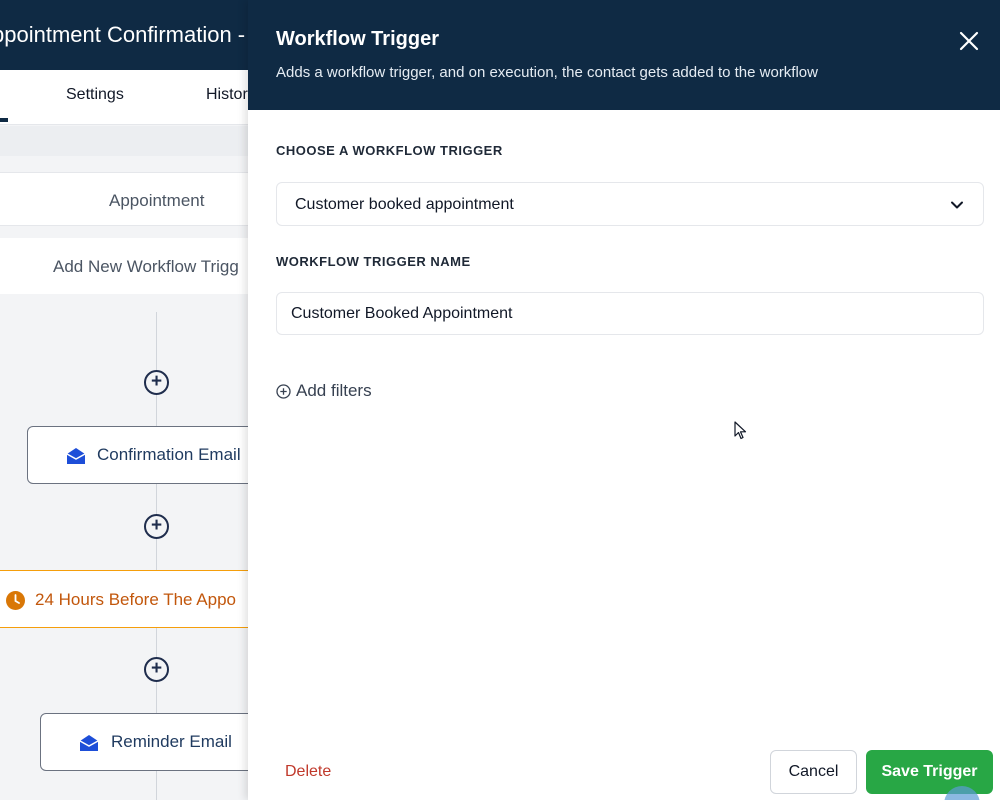 The image size is (1000, 800). I want to click on trigger-card-label: Appointment, so click(157, 200).